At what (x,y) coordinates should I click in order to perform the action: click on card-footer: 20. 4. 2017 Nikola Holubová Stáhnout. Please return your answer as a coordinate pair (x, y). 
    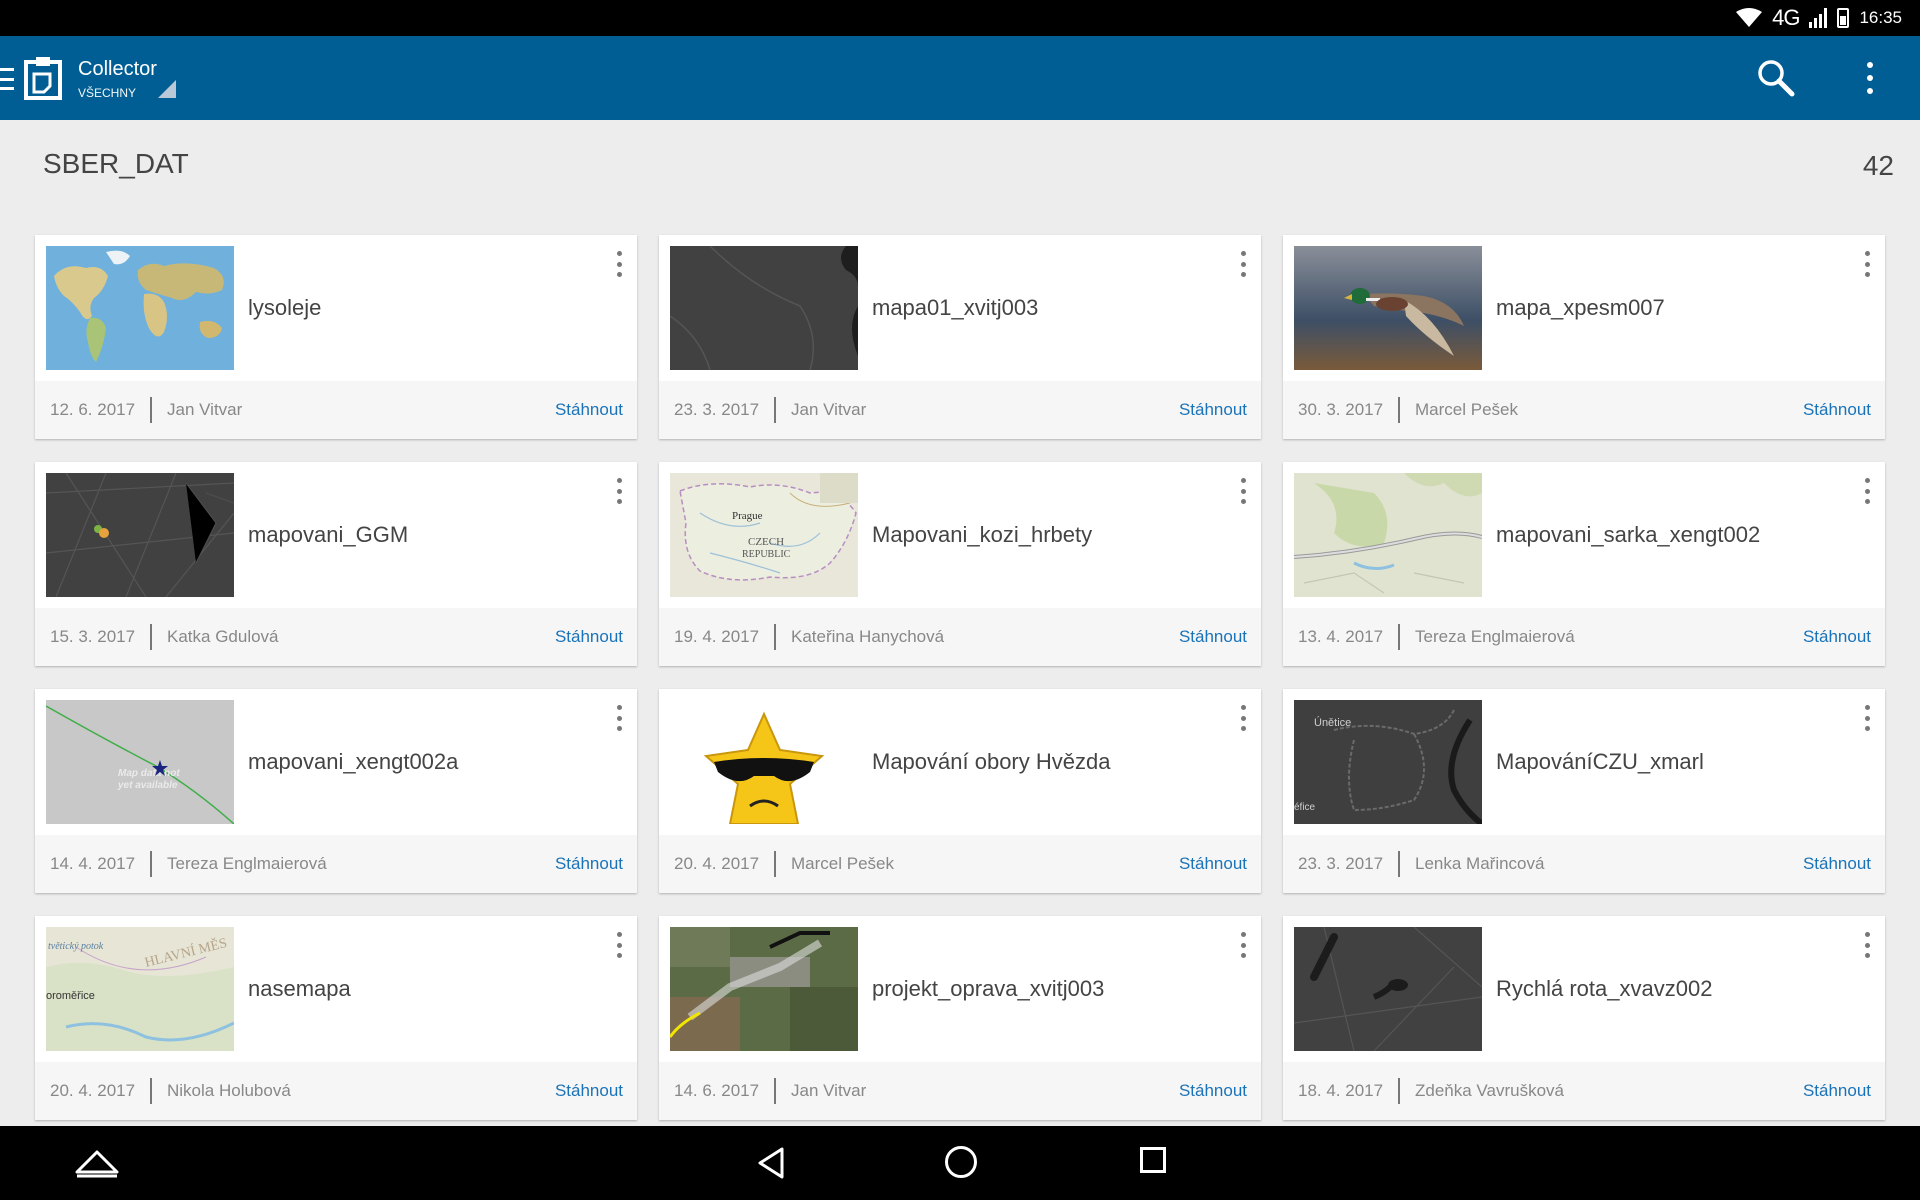
    Looking at the image, I should click on (336, 1091).